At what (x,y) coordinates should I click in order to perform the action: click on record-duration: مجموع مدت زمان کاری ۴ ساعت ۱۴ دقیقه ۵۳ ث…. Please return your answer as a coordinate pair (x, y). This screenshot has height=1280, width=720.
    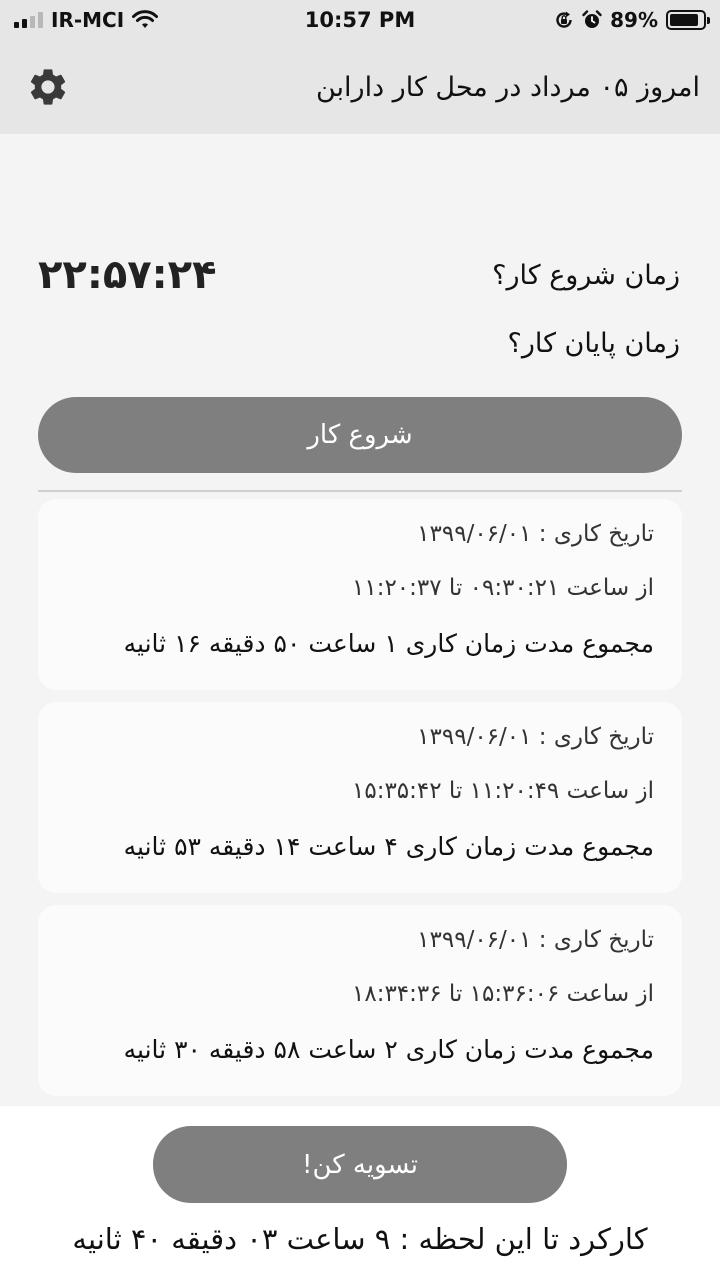
    Looking at the image, I should click on (388, 846).